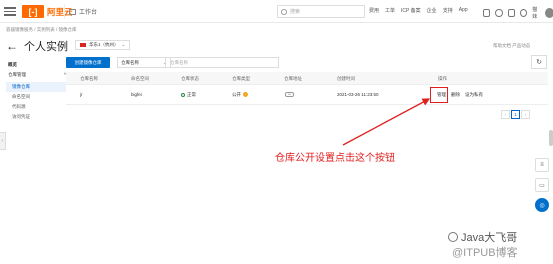 This screenshot has height=264, width=553. Describe the element at coordinates (499, 13) in the screenshot. I see `bell-icon` at that location.